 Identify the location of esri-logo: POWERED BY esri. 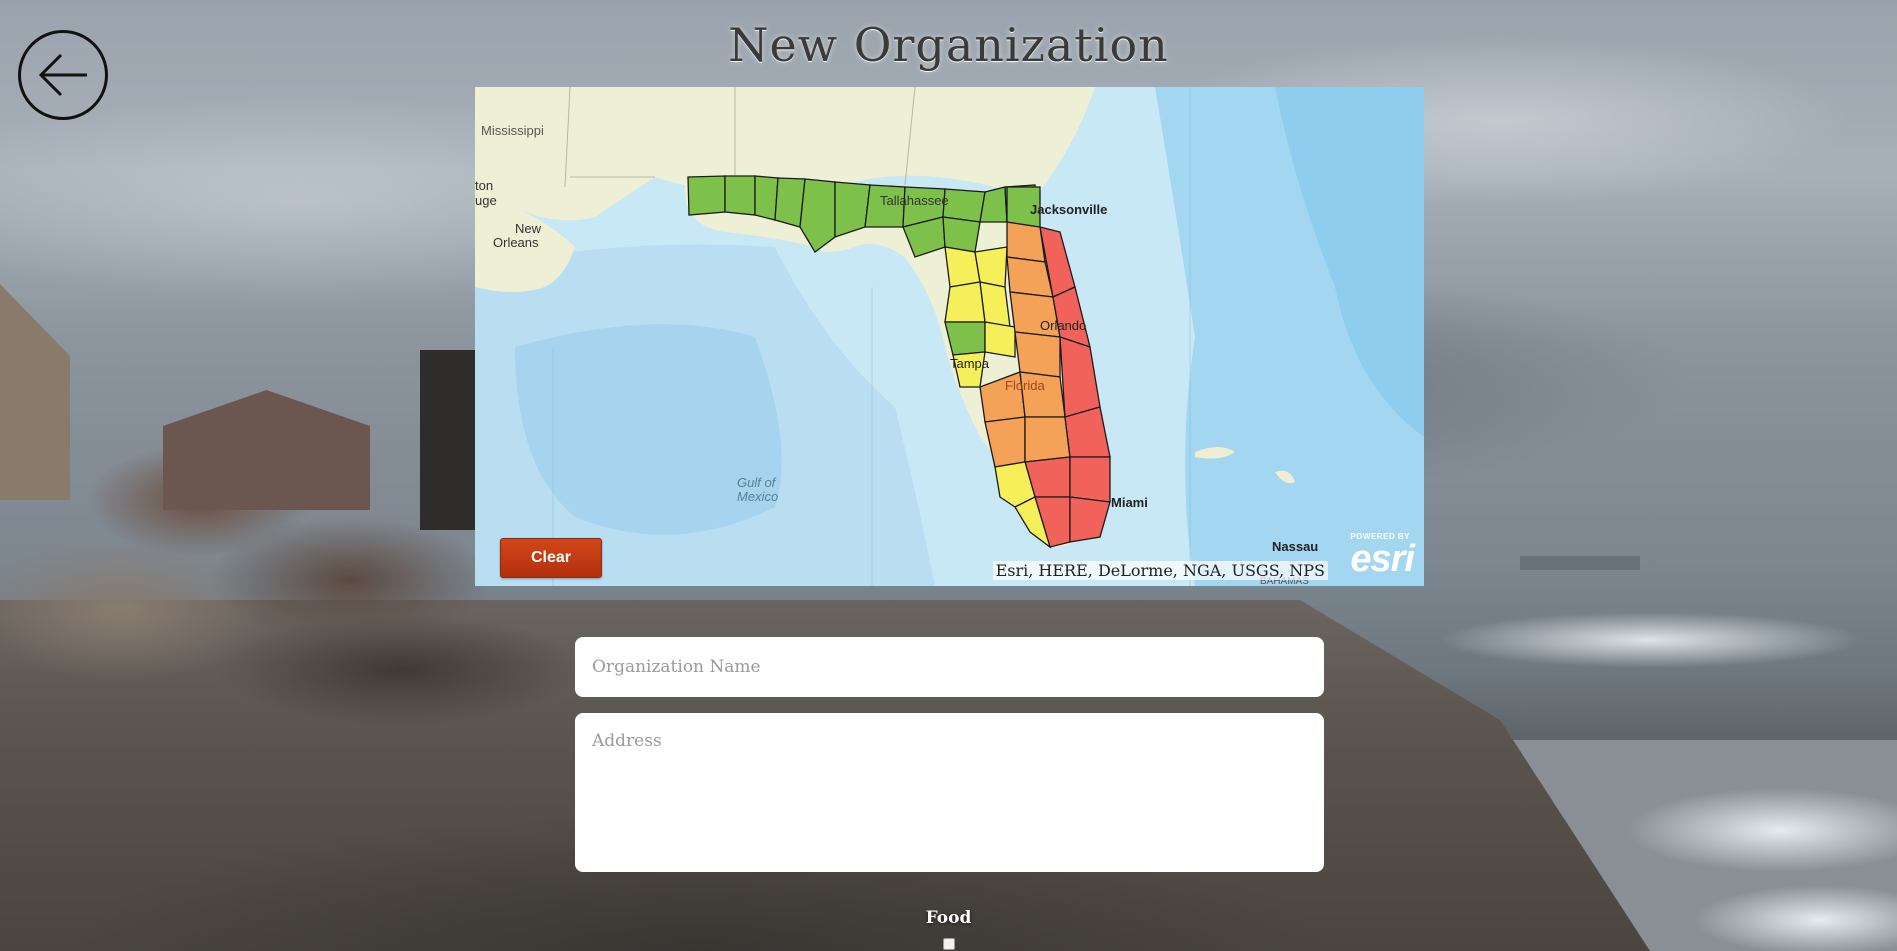
(1374, 556).